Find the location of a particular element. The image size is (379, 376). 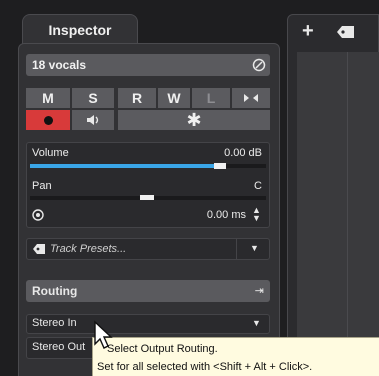

tab-inspector-label: Inspector is located at coordinates (80, 29).